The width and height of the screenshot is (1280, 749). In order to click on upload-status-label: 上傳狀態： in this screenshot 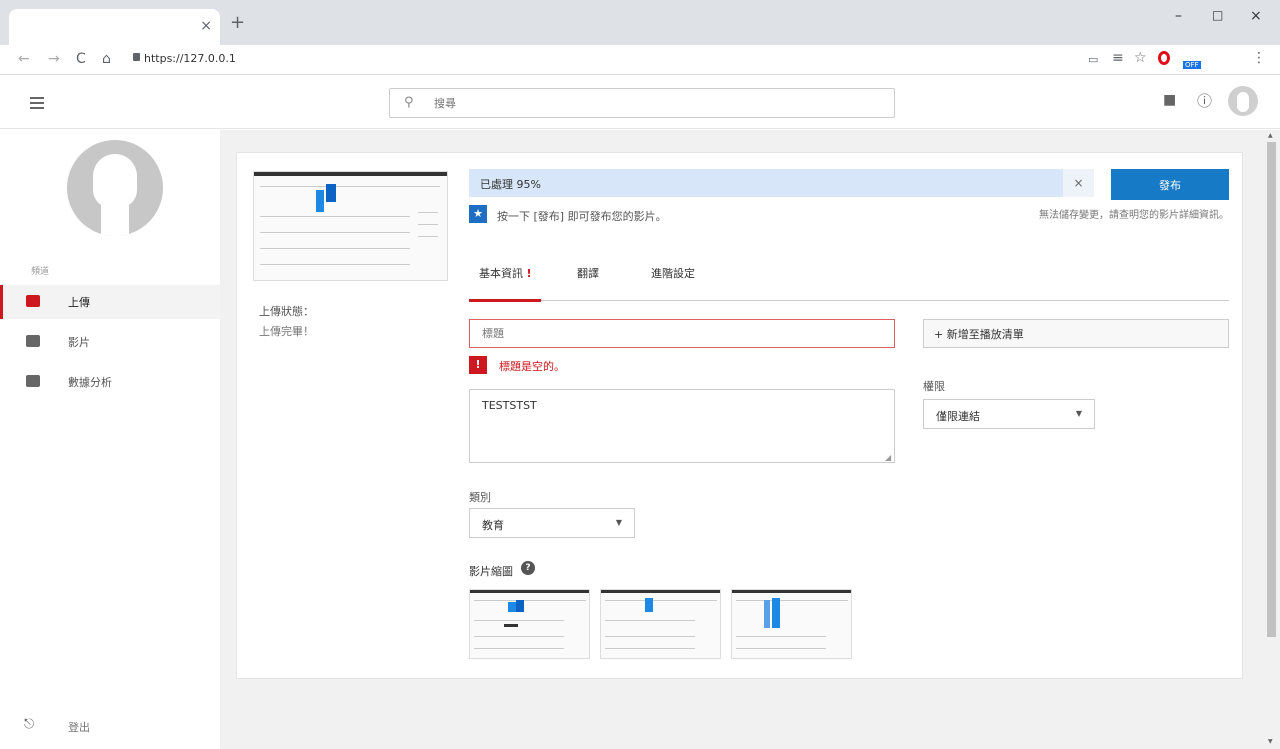, I will do `click(286, 311)`.